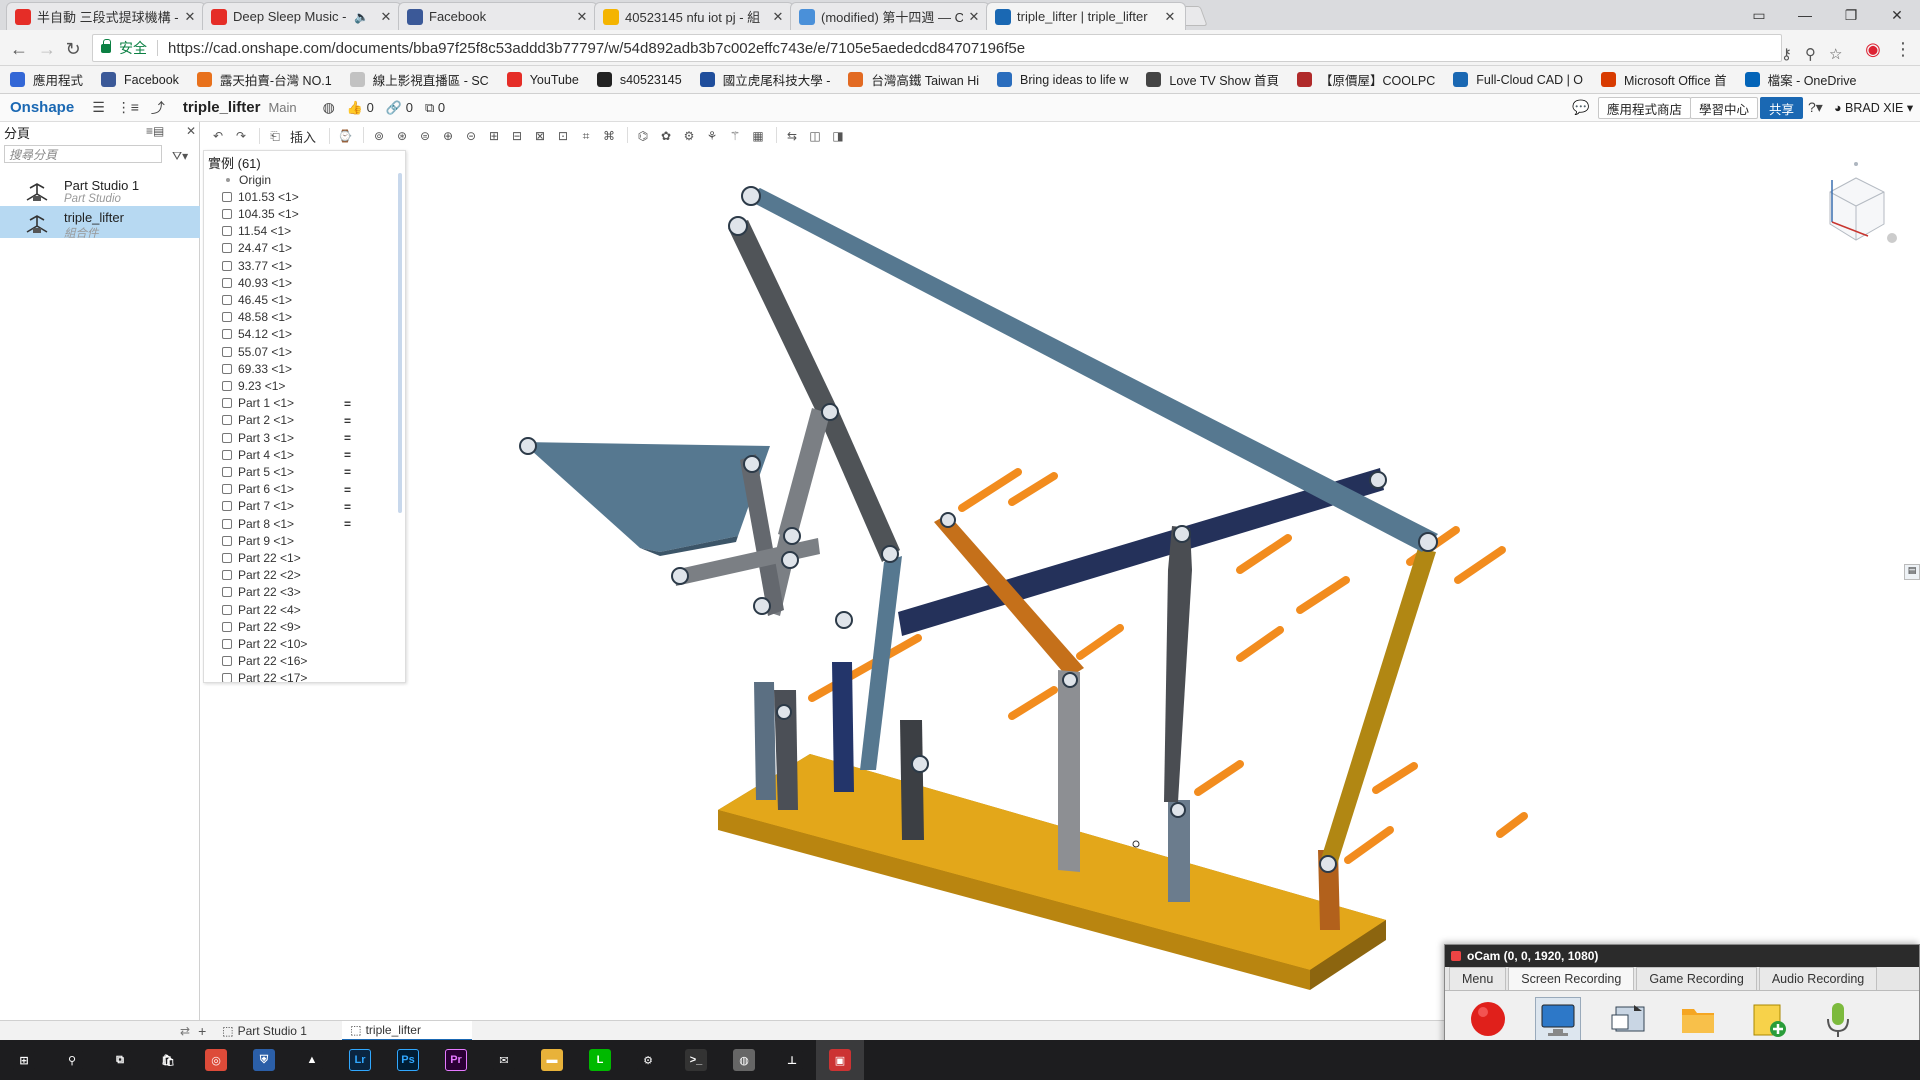 The width and height of the screenshot is (1920, 1080). Describe the element at coordinates (216, 1060) in the screenshot. I see `taskbar-chrome: ◎` at that location.